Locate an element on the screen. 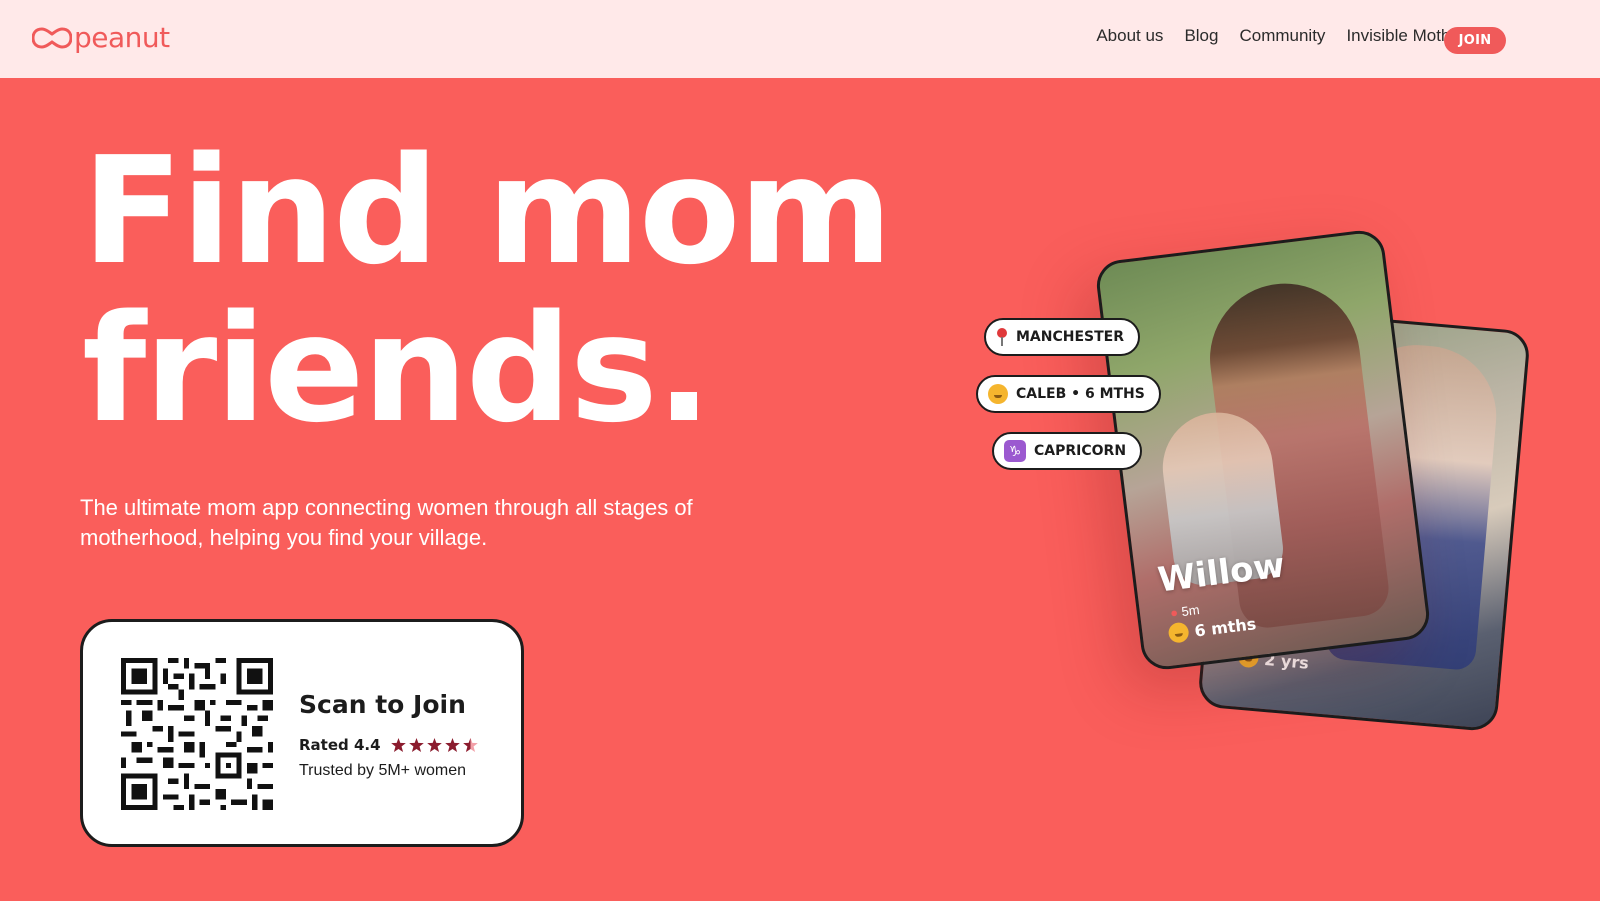 The image size is (1600, 901). child-age-label: 6 mths is located at coordinates (1225, 627).